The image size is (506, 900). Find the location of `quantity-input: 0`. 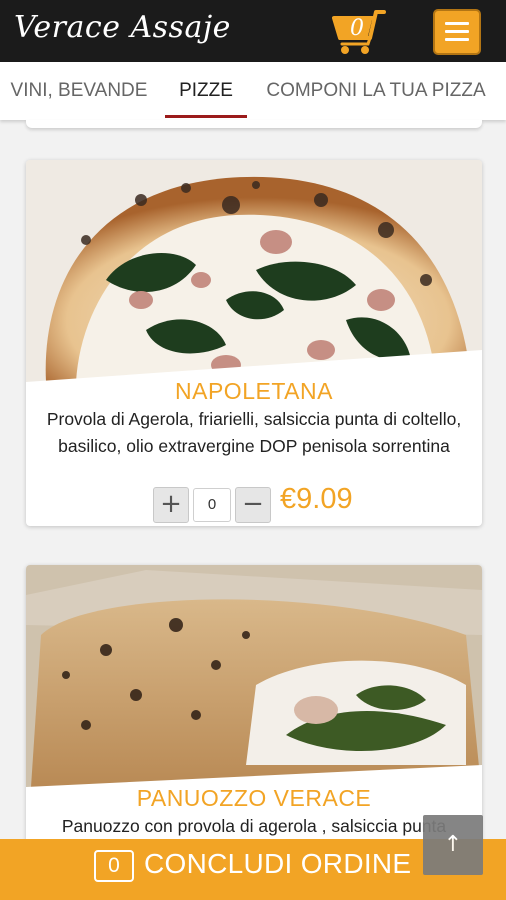

quantity-input: 0 is located at coordinates (212, 505).